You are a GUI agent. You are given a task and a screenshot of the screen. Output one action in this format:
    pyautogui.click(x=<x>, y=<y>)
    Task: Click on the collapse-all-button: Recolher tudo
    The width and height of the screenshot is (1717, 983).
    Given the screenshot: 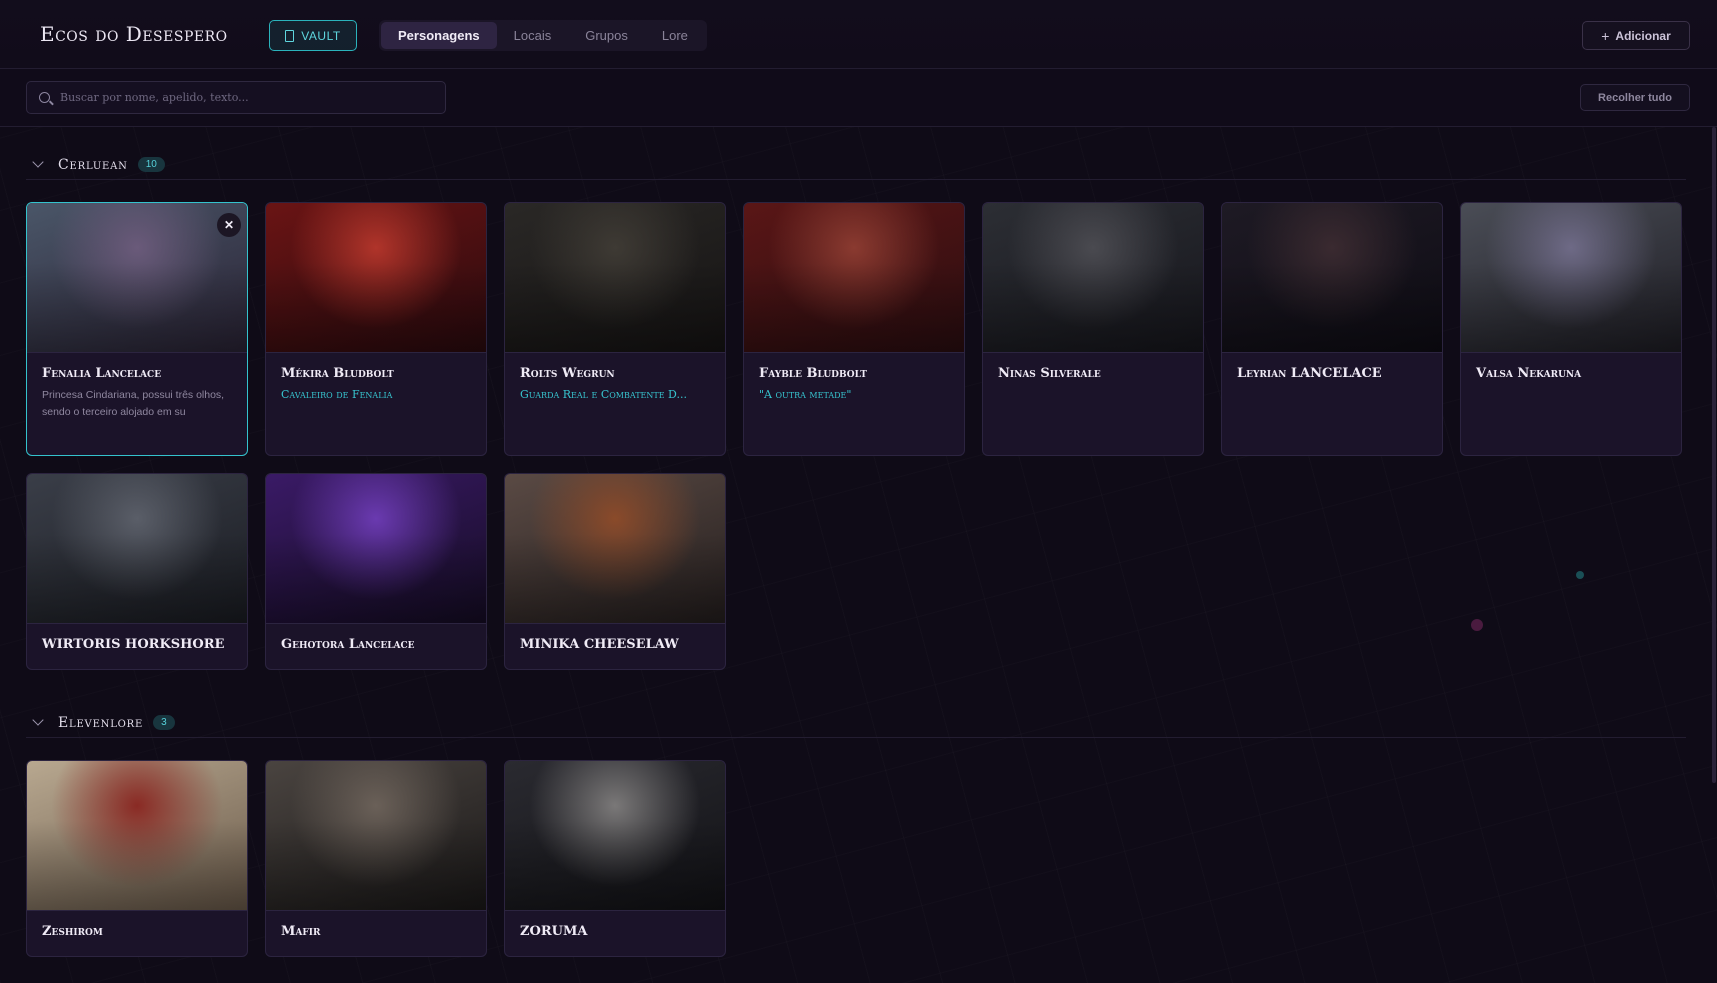 What is the action you would take?
    pyautogui.click(x=1635, y=97)
    